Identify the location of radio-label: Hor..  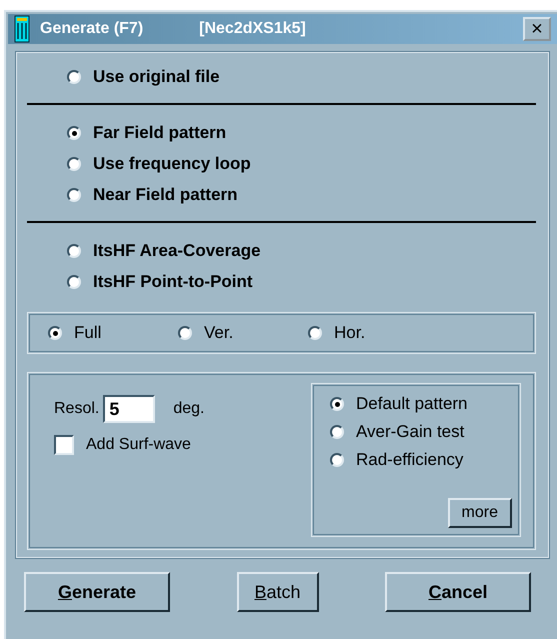
(350, 333).